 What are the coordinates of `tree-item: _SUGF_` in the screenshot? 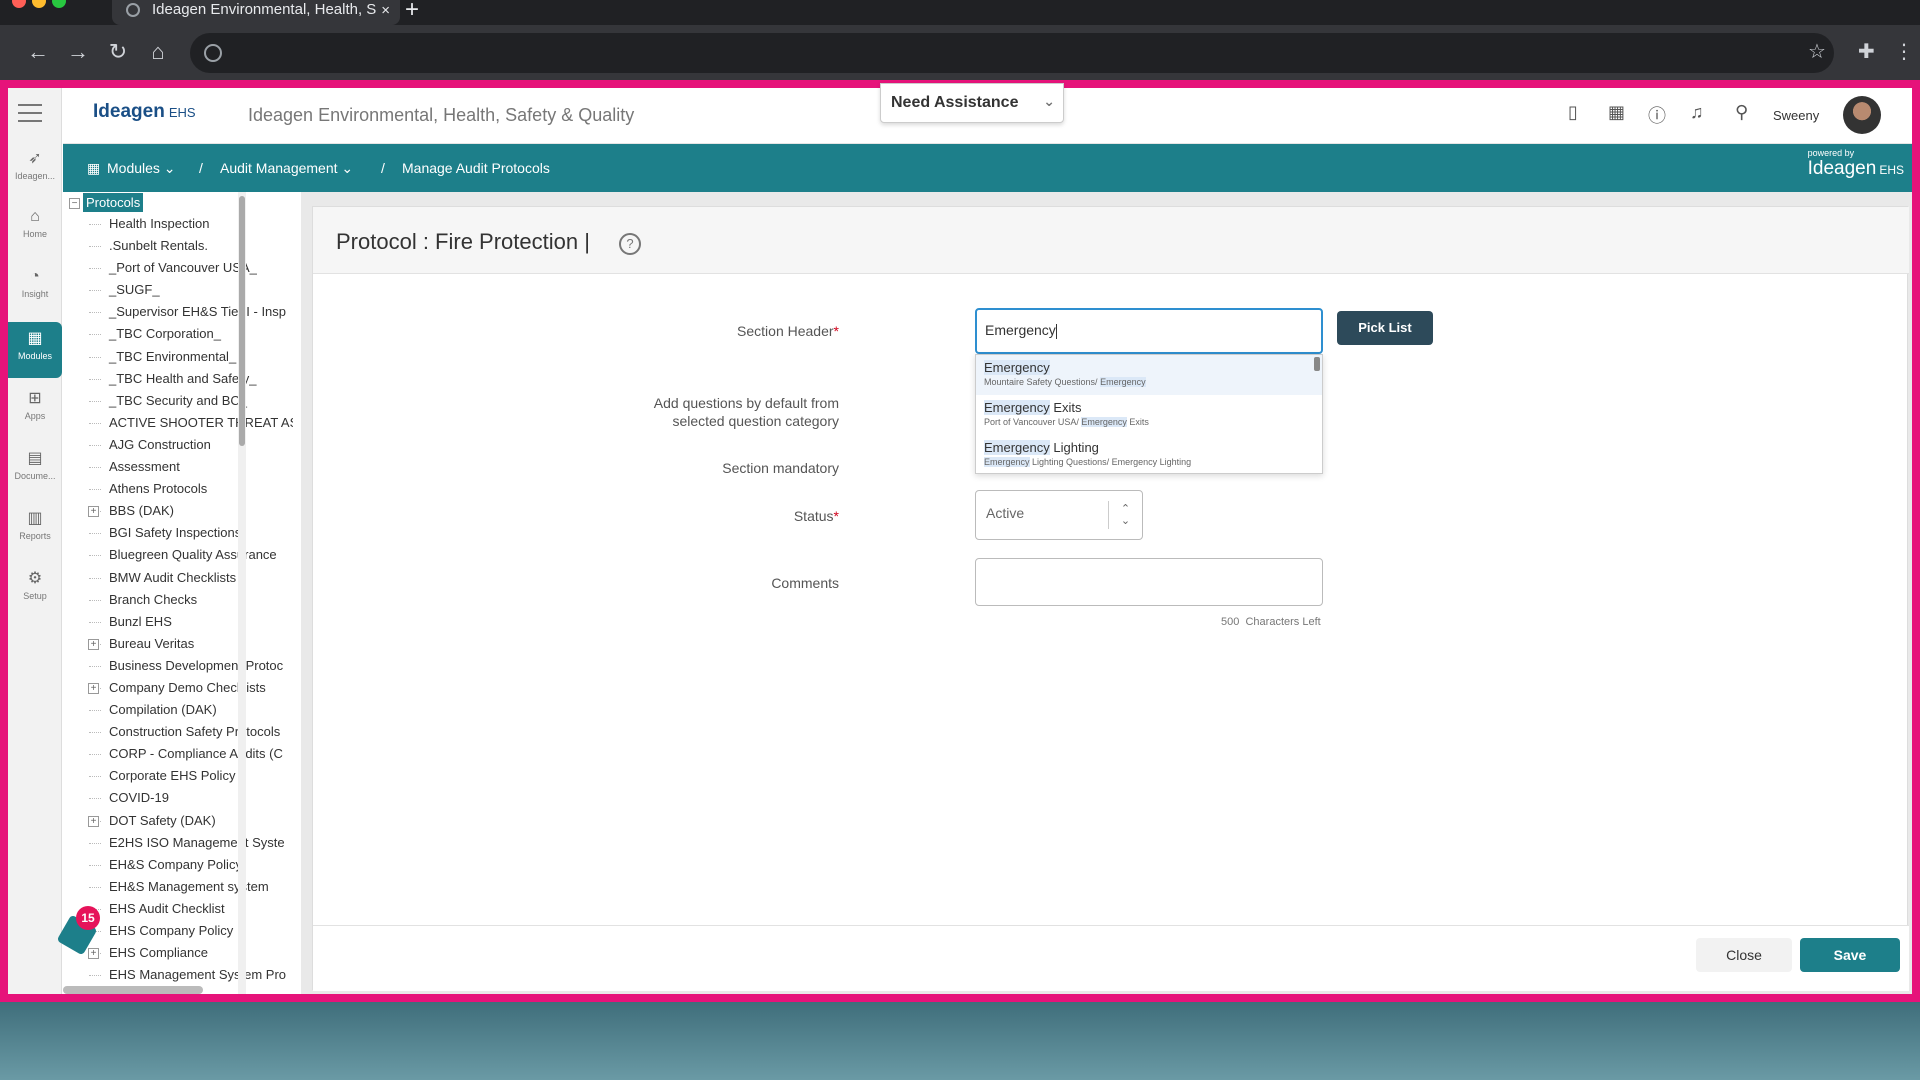 It's located at (178, 290).